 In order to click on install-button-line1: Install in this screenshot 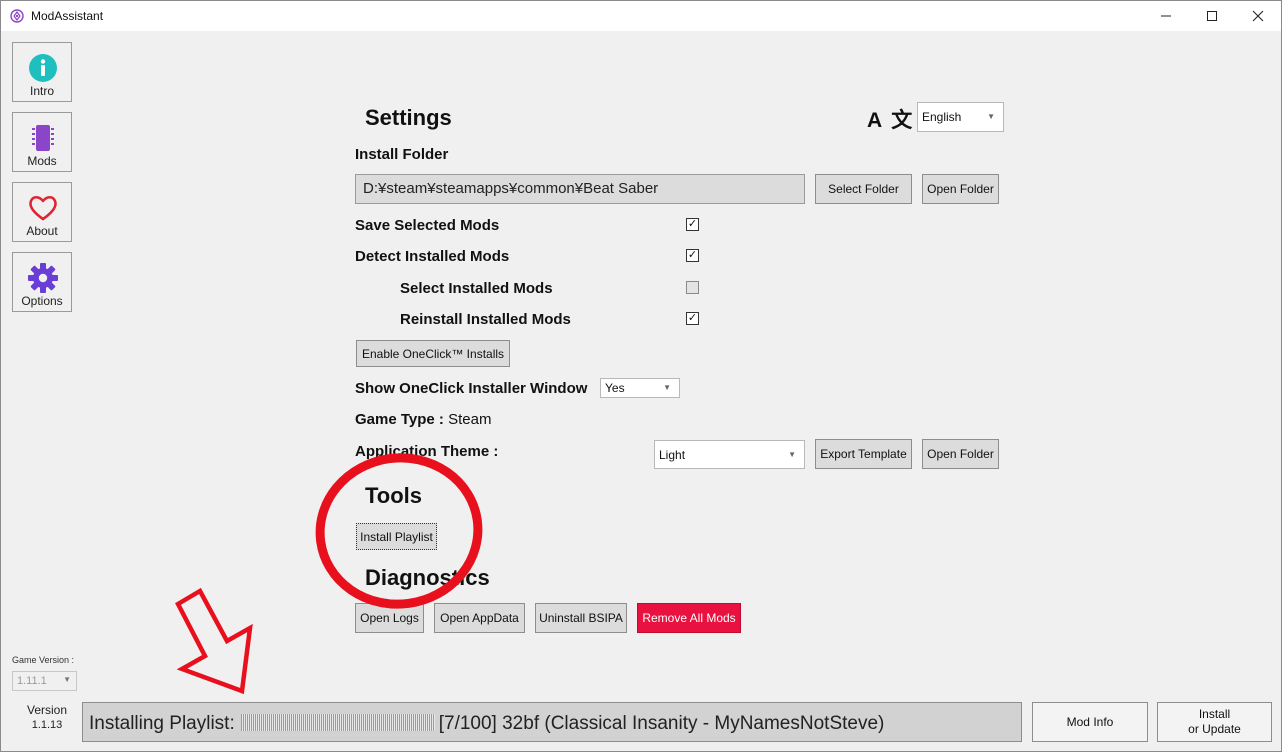, I will do `click(1214, 714)`.